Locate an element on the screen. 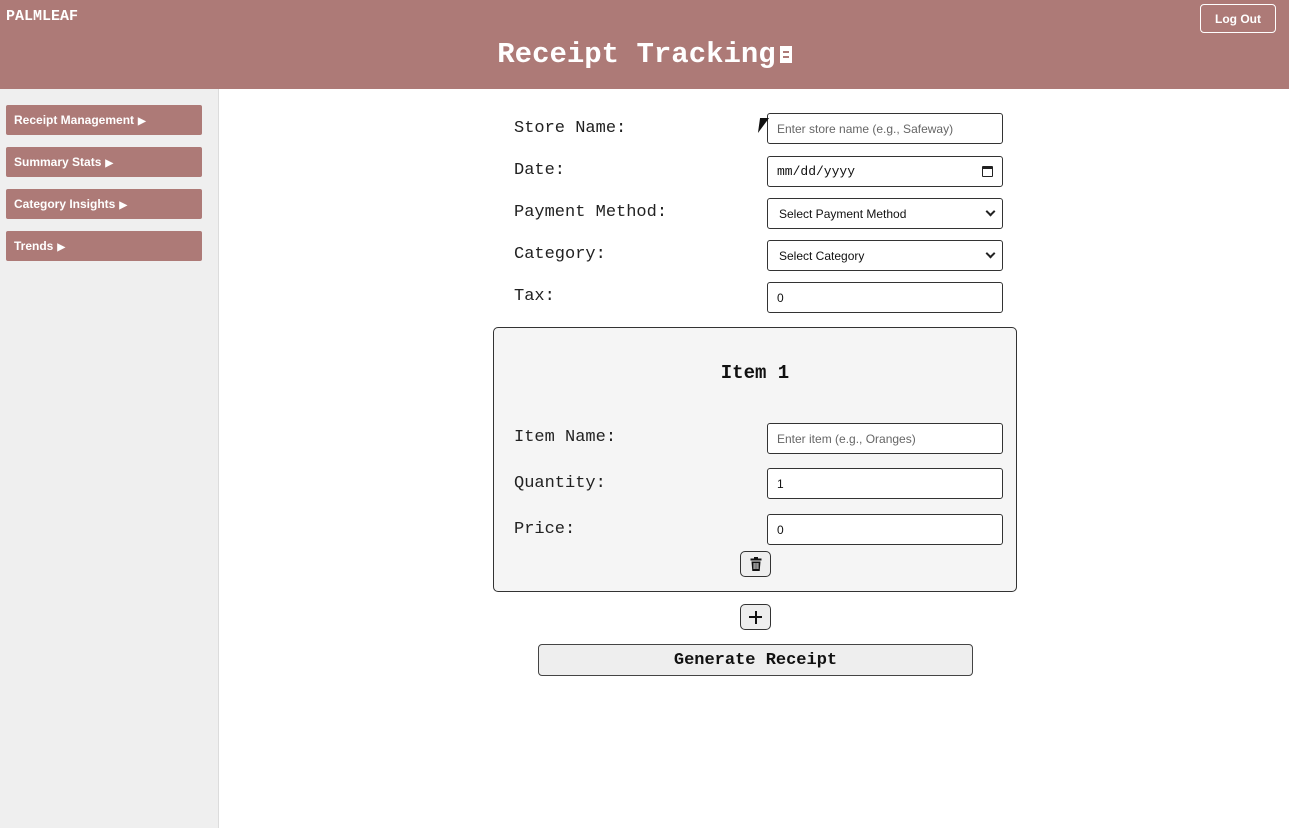  price-label: Price: is located at coordinates (545, 529).